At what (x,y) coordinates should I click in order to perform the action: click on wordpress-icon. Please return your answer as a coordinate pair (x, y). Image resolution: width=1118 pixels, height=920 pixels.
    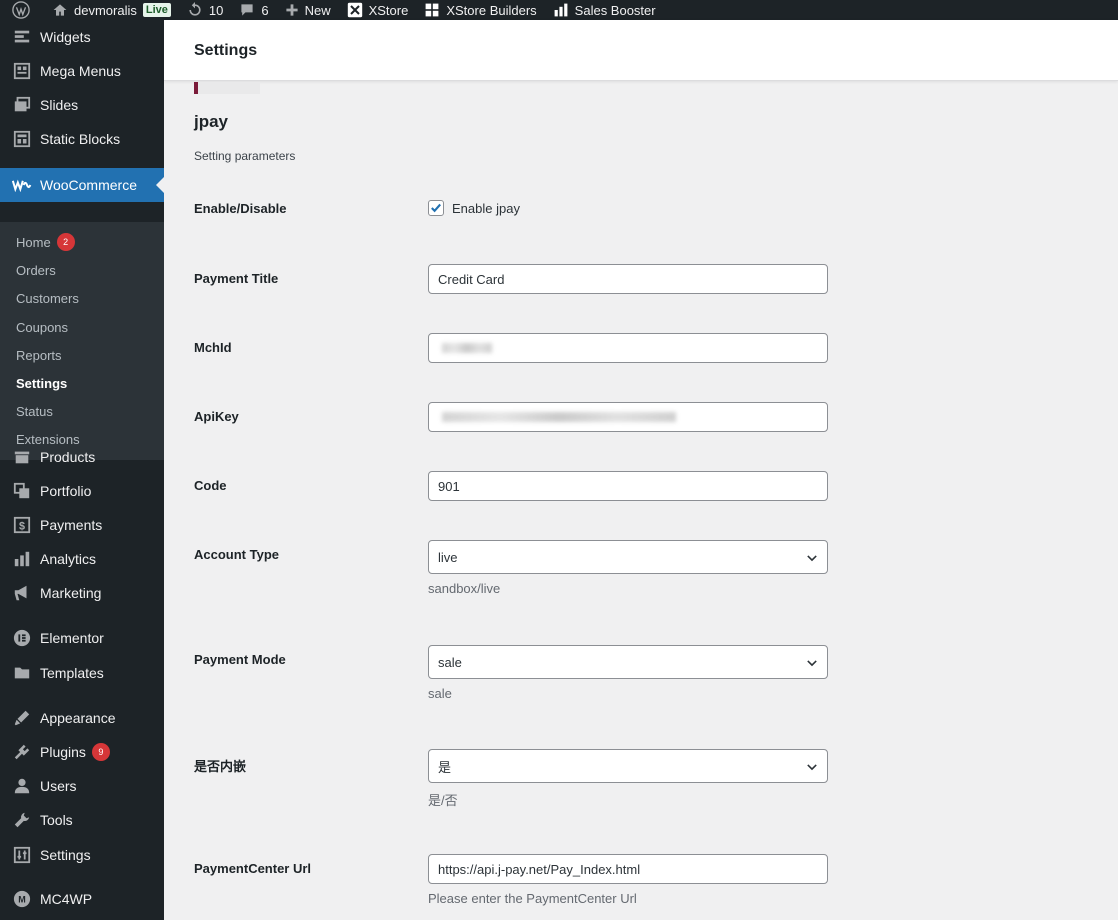
    Looking at the image, I should click on (21, 10).